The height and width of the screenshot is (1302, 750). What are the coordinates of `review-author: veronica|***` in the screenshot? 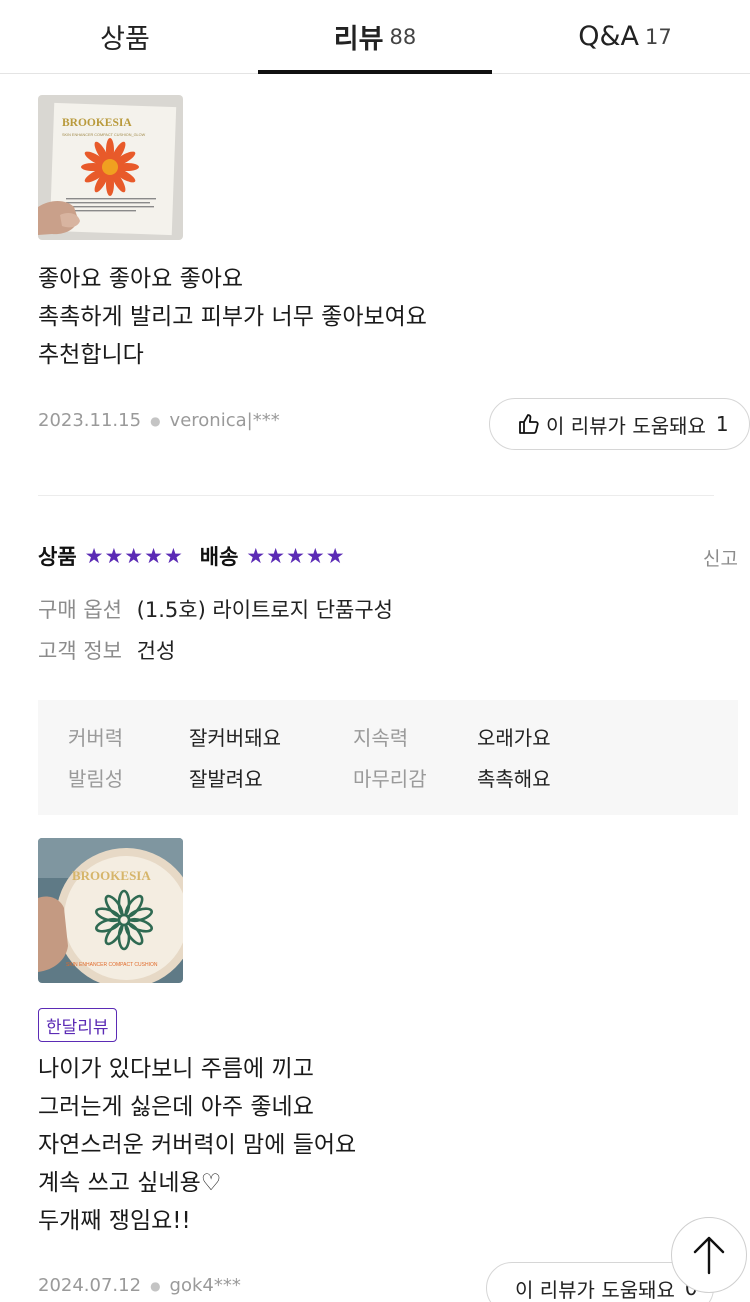 It's located at (224, 420).